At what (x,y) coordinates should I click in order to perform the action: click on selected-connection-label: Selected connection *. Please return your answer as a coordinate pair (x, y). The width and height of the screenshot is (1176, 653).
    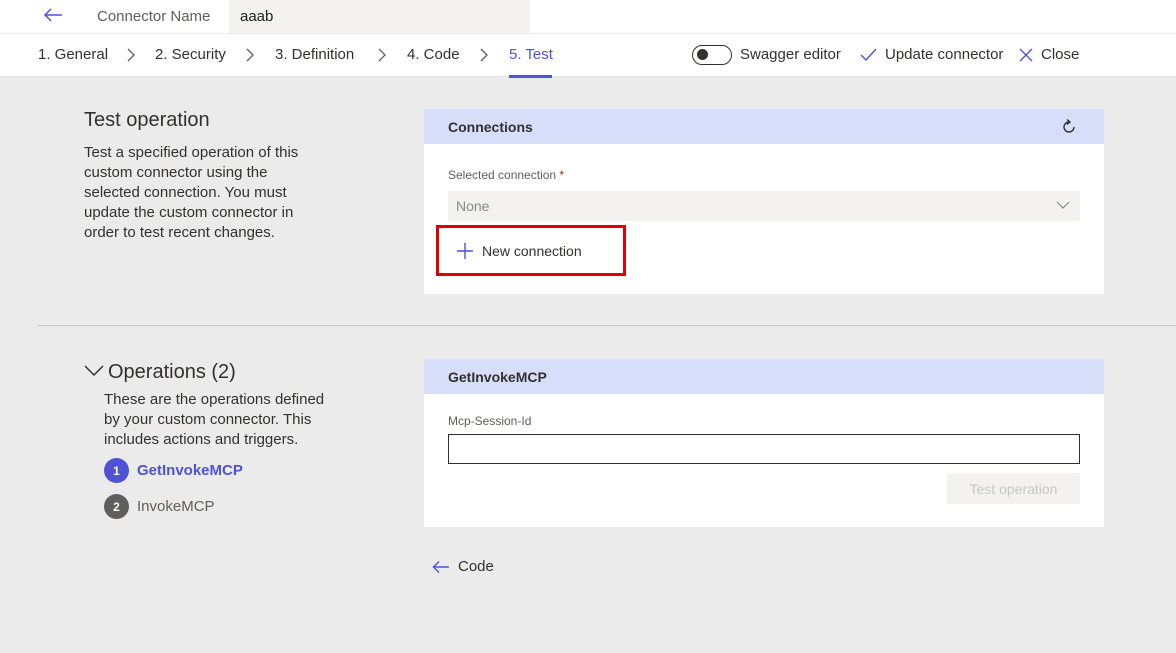
    Looking at the image, I should click on (506, 175).